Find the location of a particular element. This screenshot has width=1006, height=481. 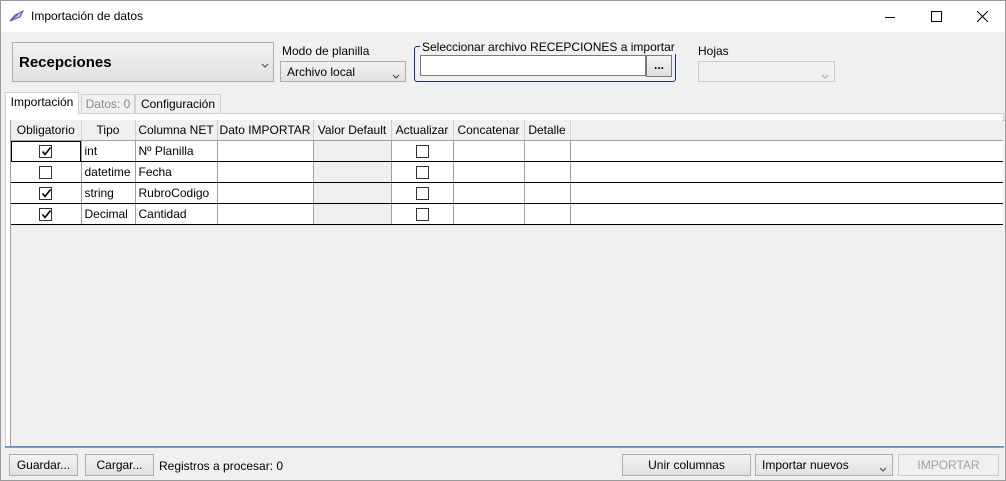

sheet-mode-label: Modo de planilla is located at coordinates (326, 51).